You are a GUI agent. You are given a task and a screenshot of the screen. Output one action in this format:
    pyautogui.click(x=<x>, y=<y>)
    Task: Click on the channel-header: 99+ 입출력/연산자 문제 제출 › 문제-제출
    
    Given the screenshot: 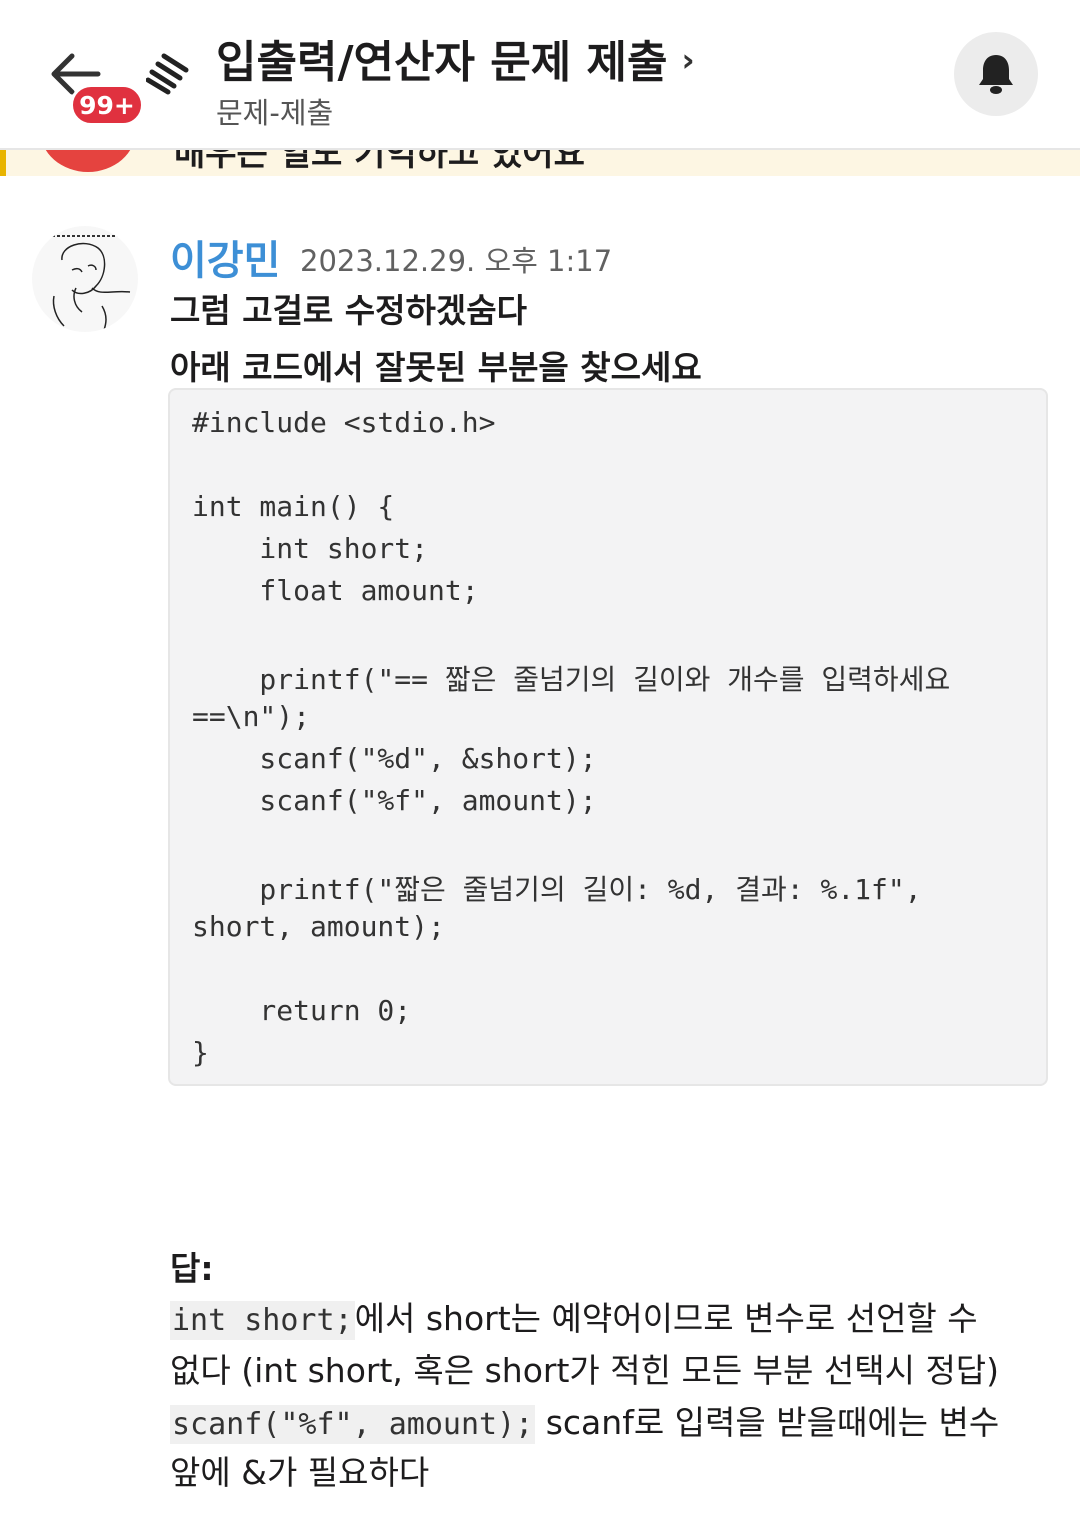 What is the action you would take?
    pyautogui.click(x=540, y=75)
    